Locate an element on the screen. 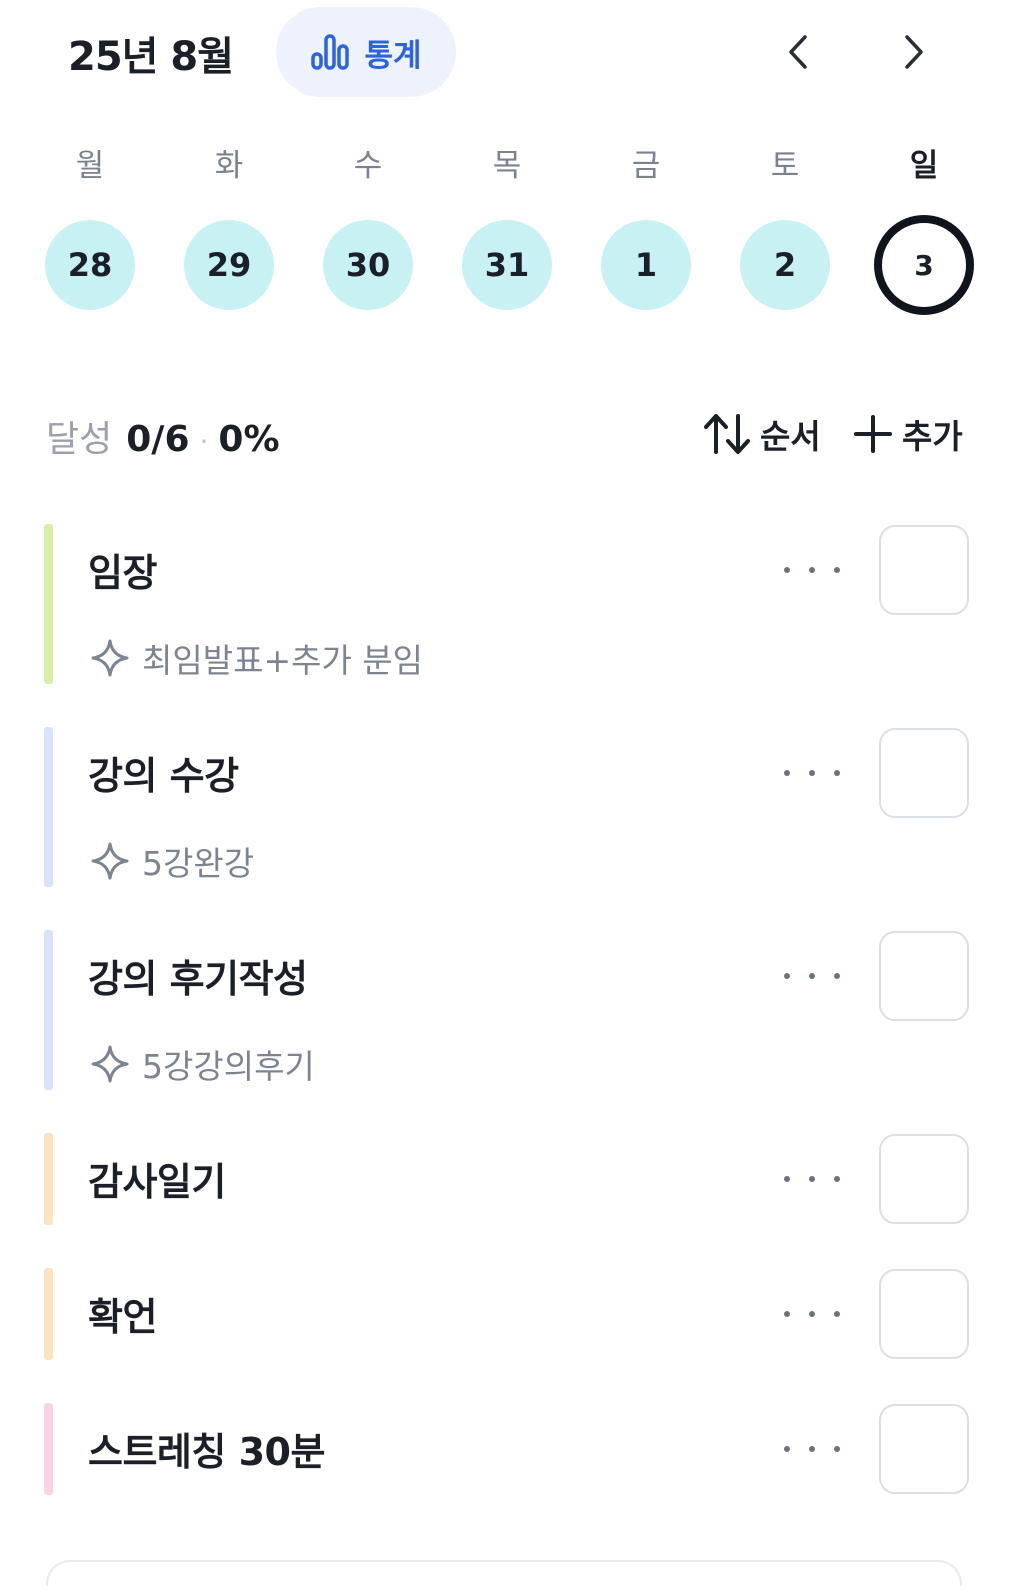  habit-goal-text: 최임발표+추가 분임 is located at coordinates (283, 660).